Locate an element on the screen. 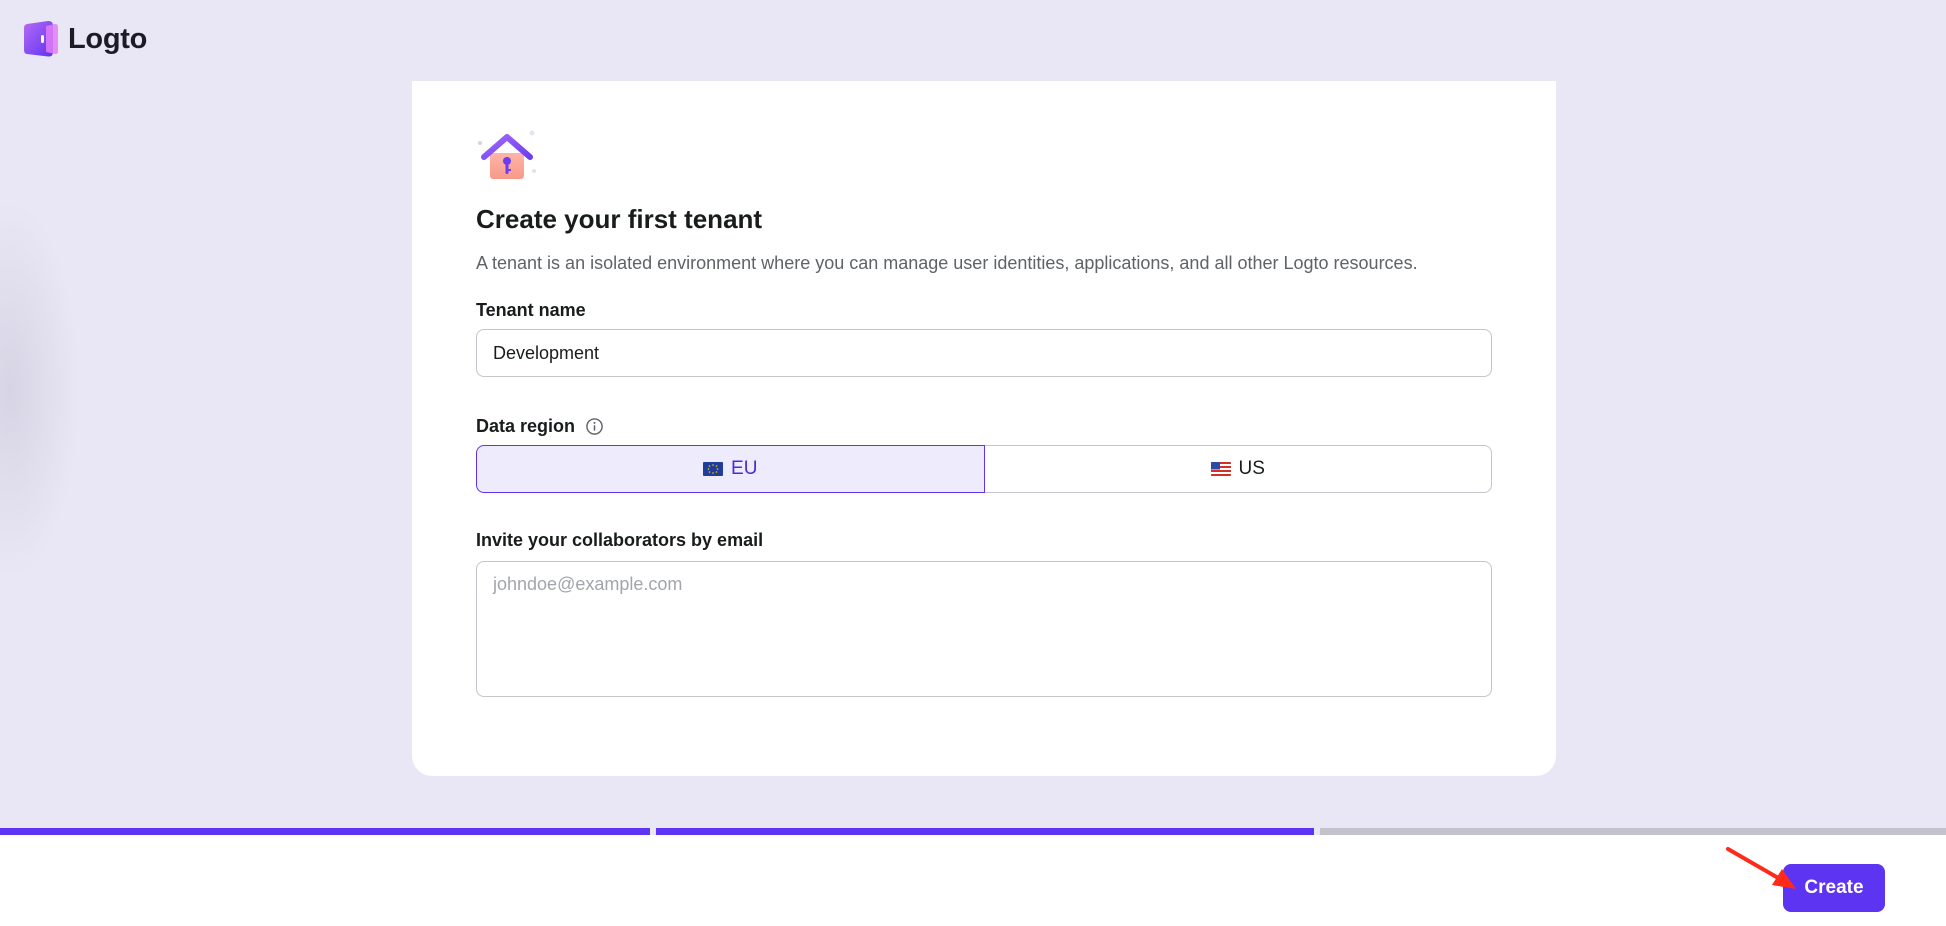 This screenshot has height=926, width=1946. invite-label: Invite your collaborators by email is located at coordinates (984, 540).